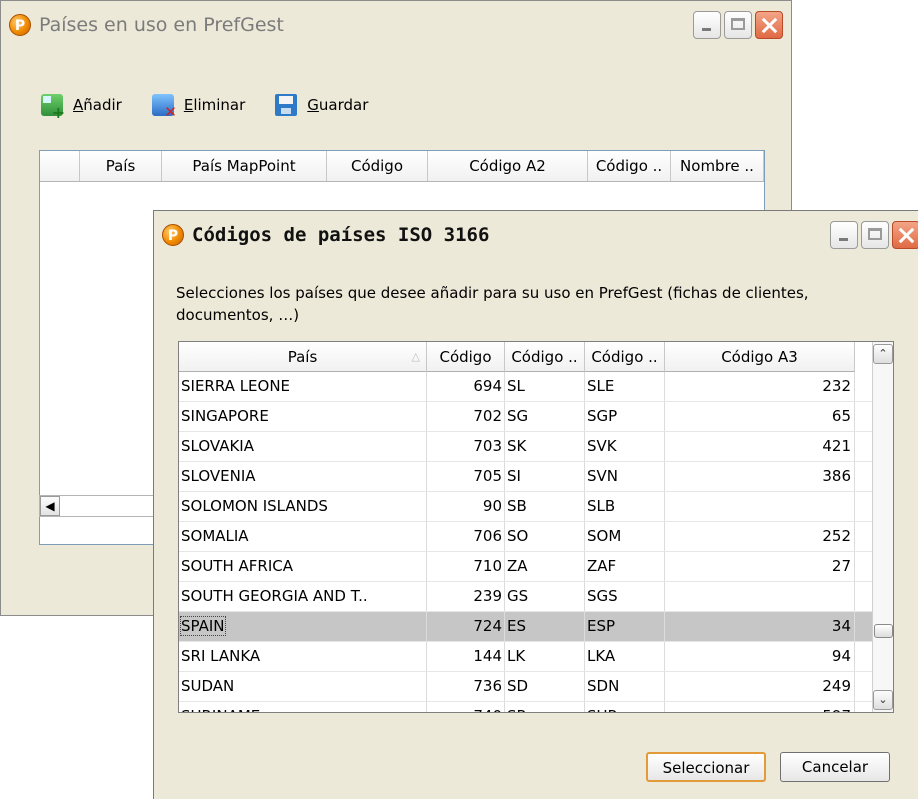 Image resolution: width=918 pixels, height=799 pixels. What do you see at coordinates (303, 566) in the screenshot?
I see `cell-country: SOUTH AFRICA` at bounding box center [303, 566].